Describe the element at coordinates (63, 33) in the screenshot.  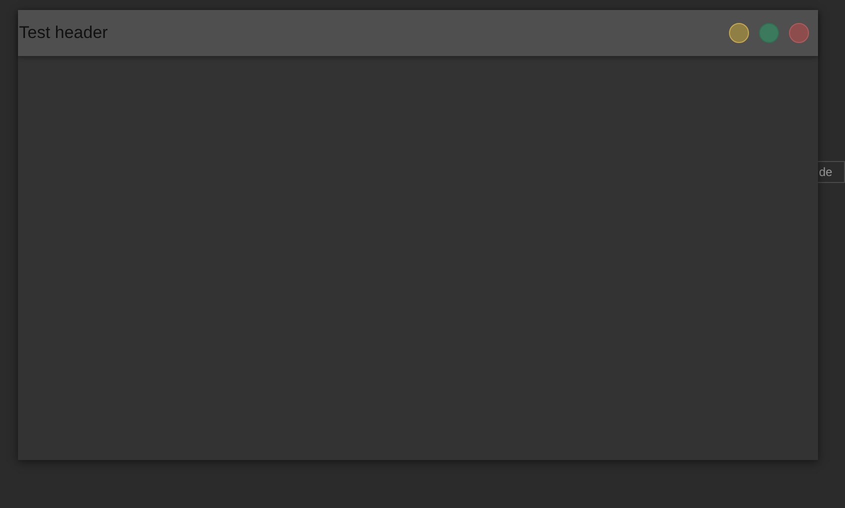
I see `window-title: Test header` at that location.